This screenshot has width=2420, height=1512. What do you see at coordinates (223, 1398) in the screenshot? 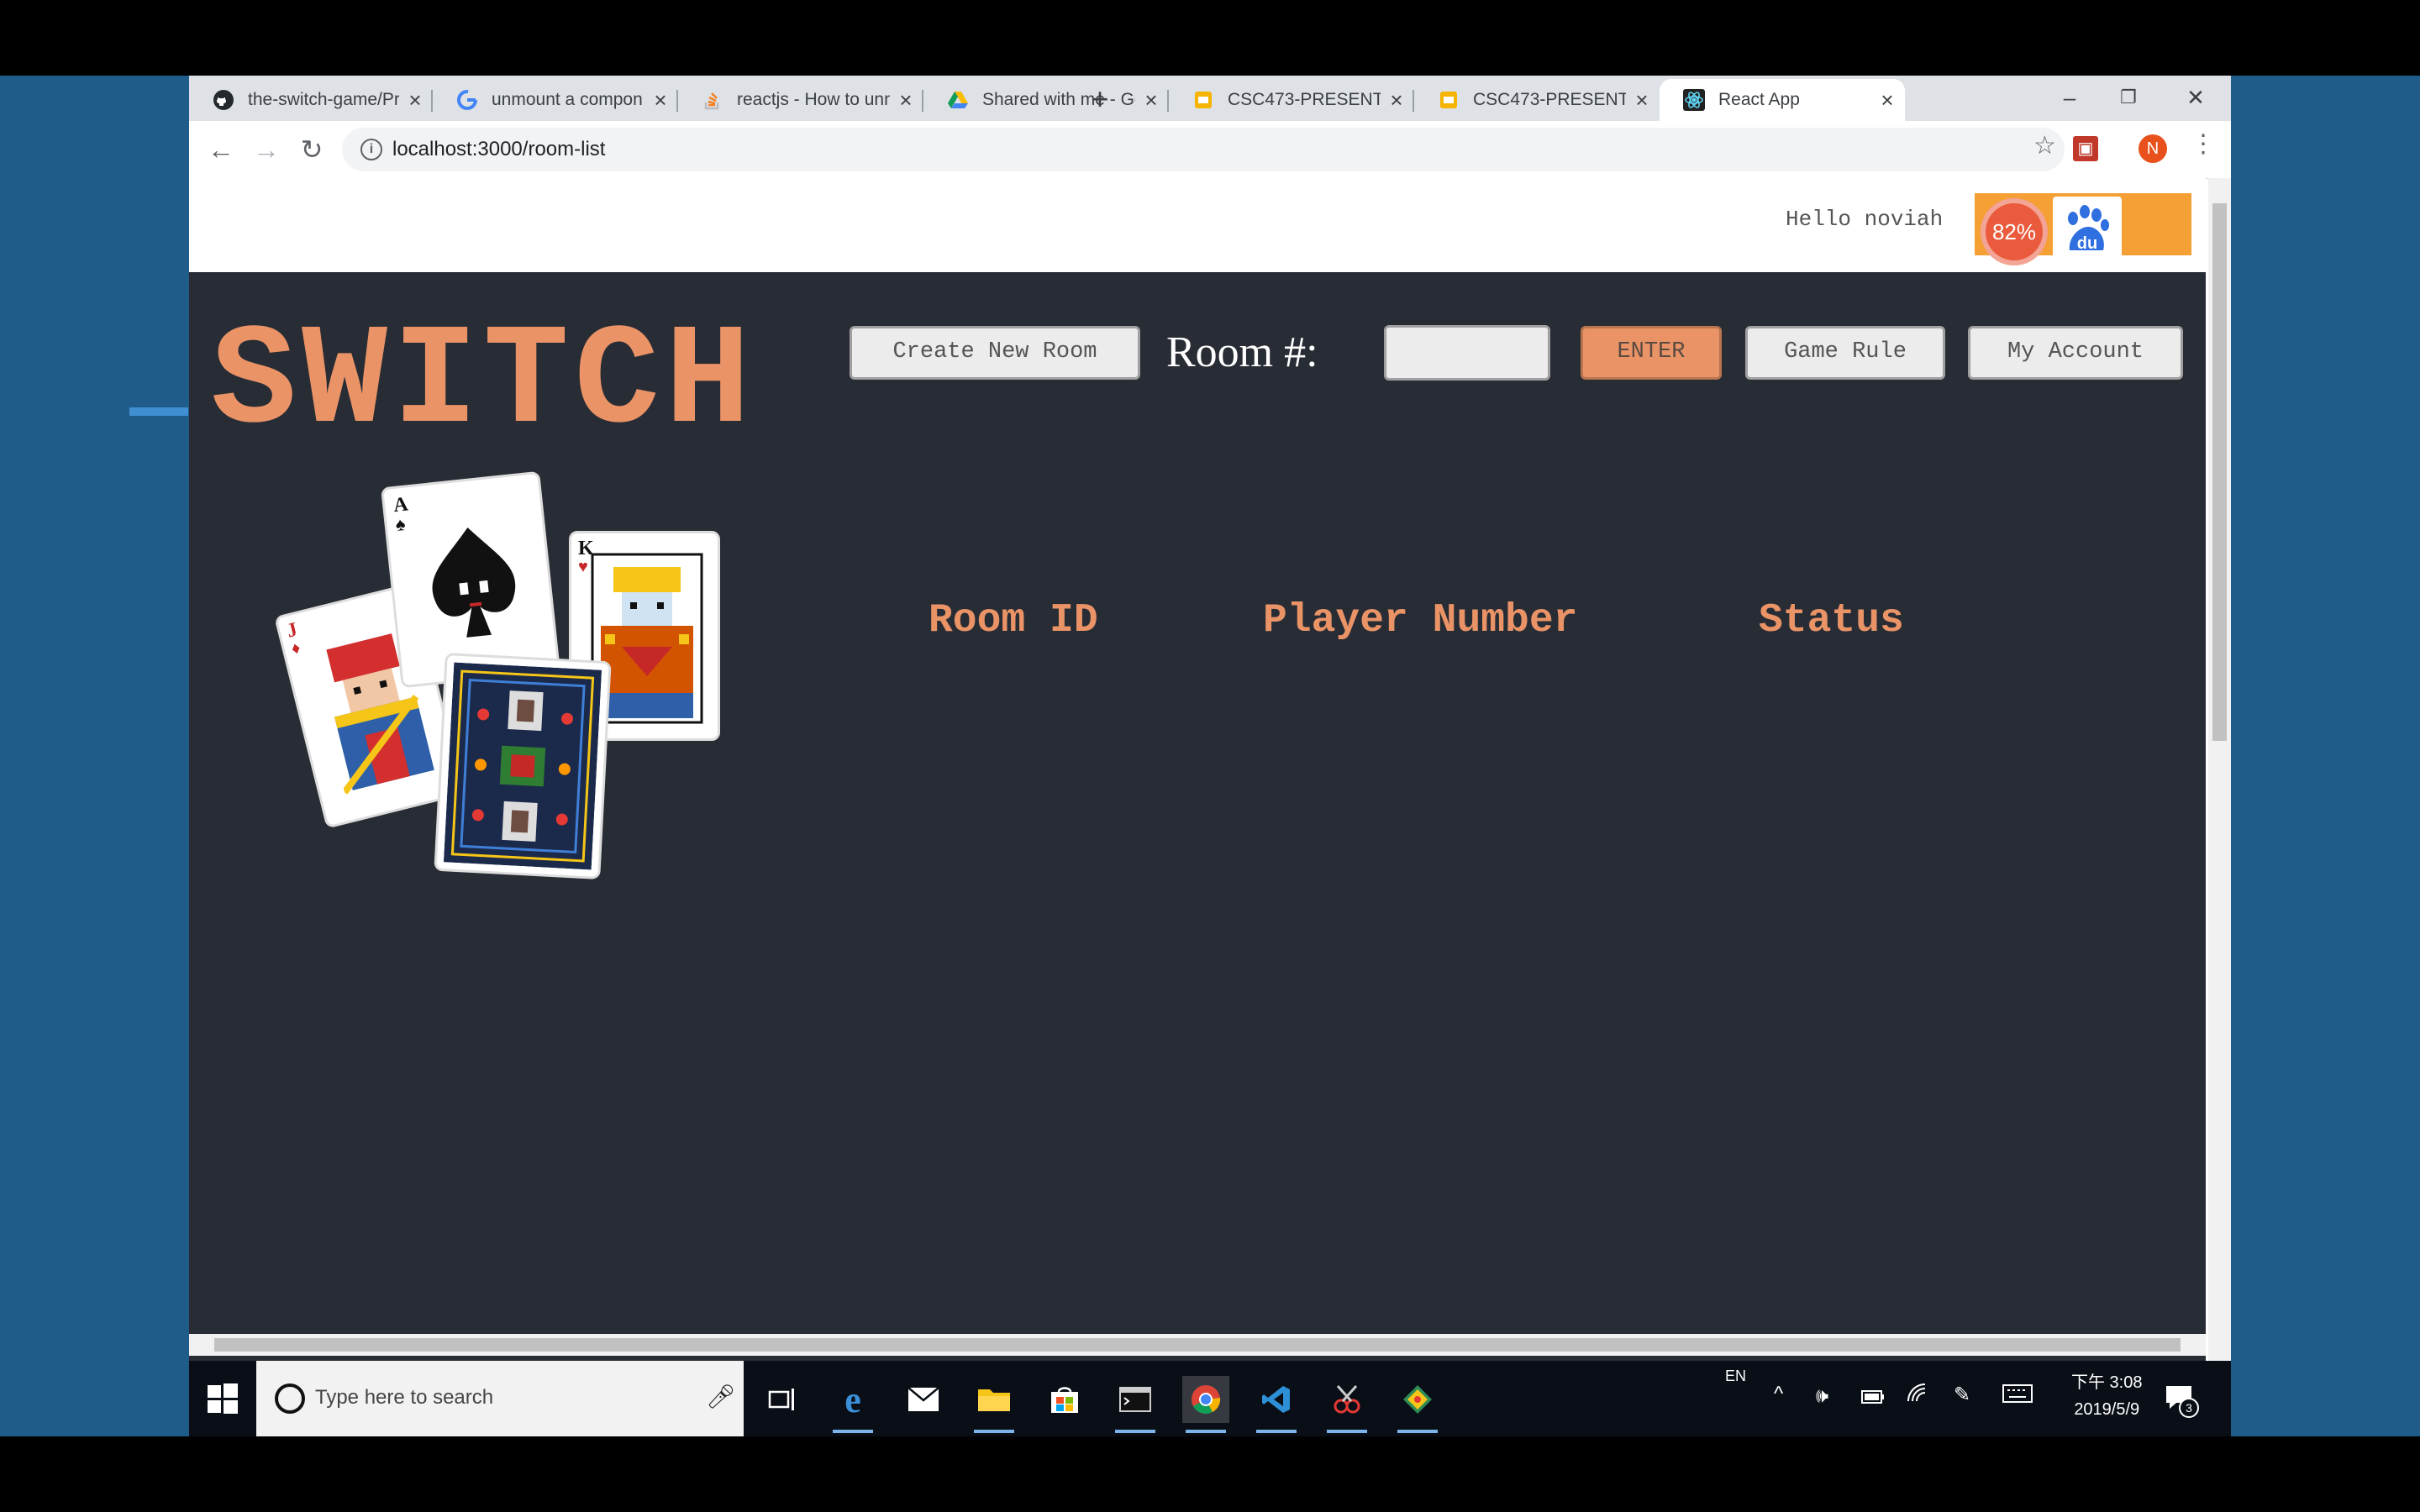
I see `windows-start-icon` at bounding box center [223, 1398].